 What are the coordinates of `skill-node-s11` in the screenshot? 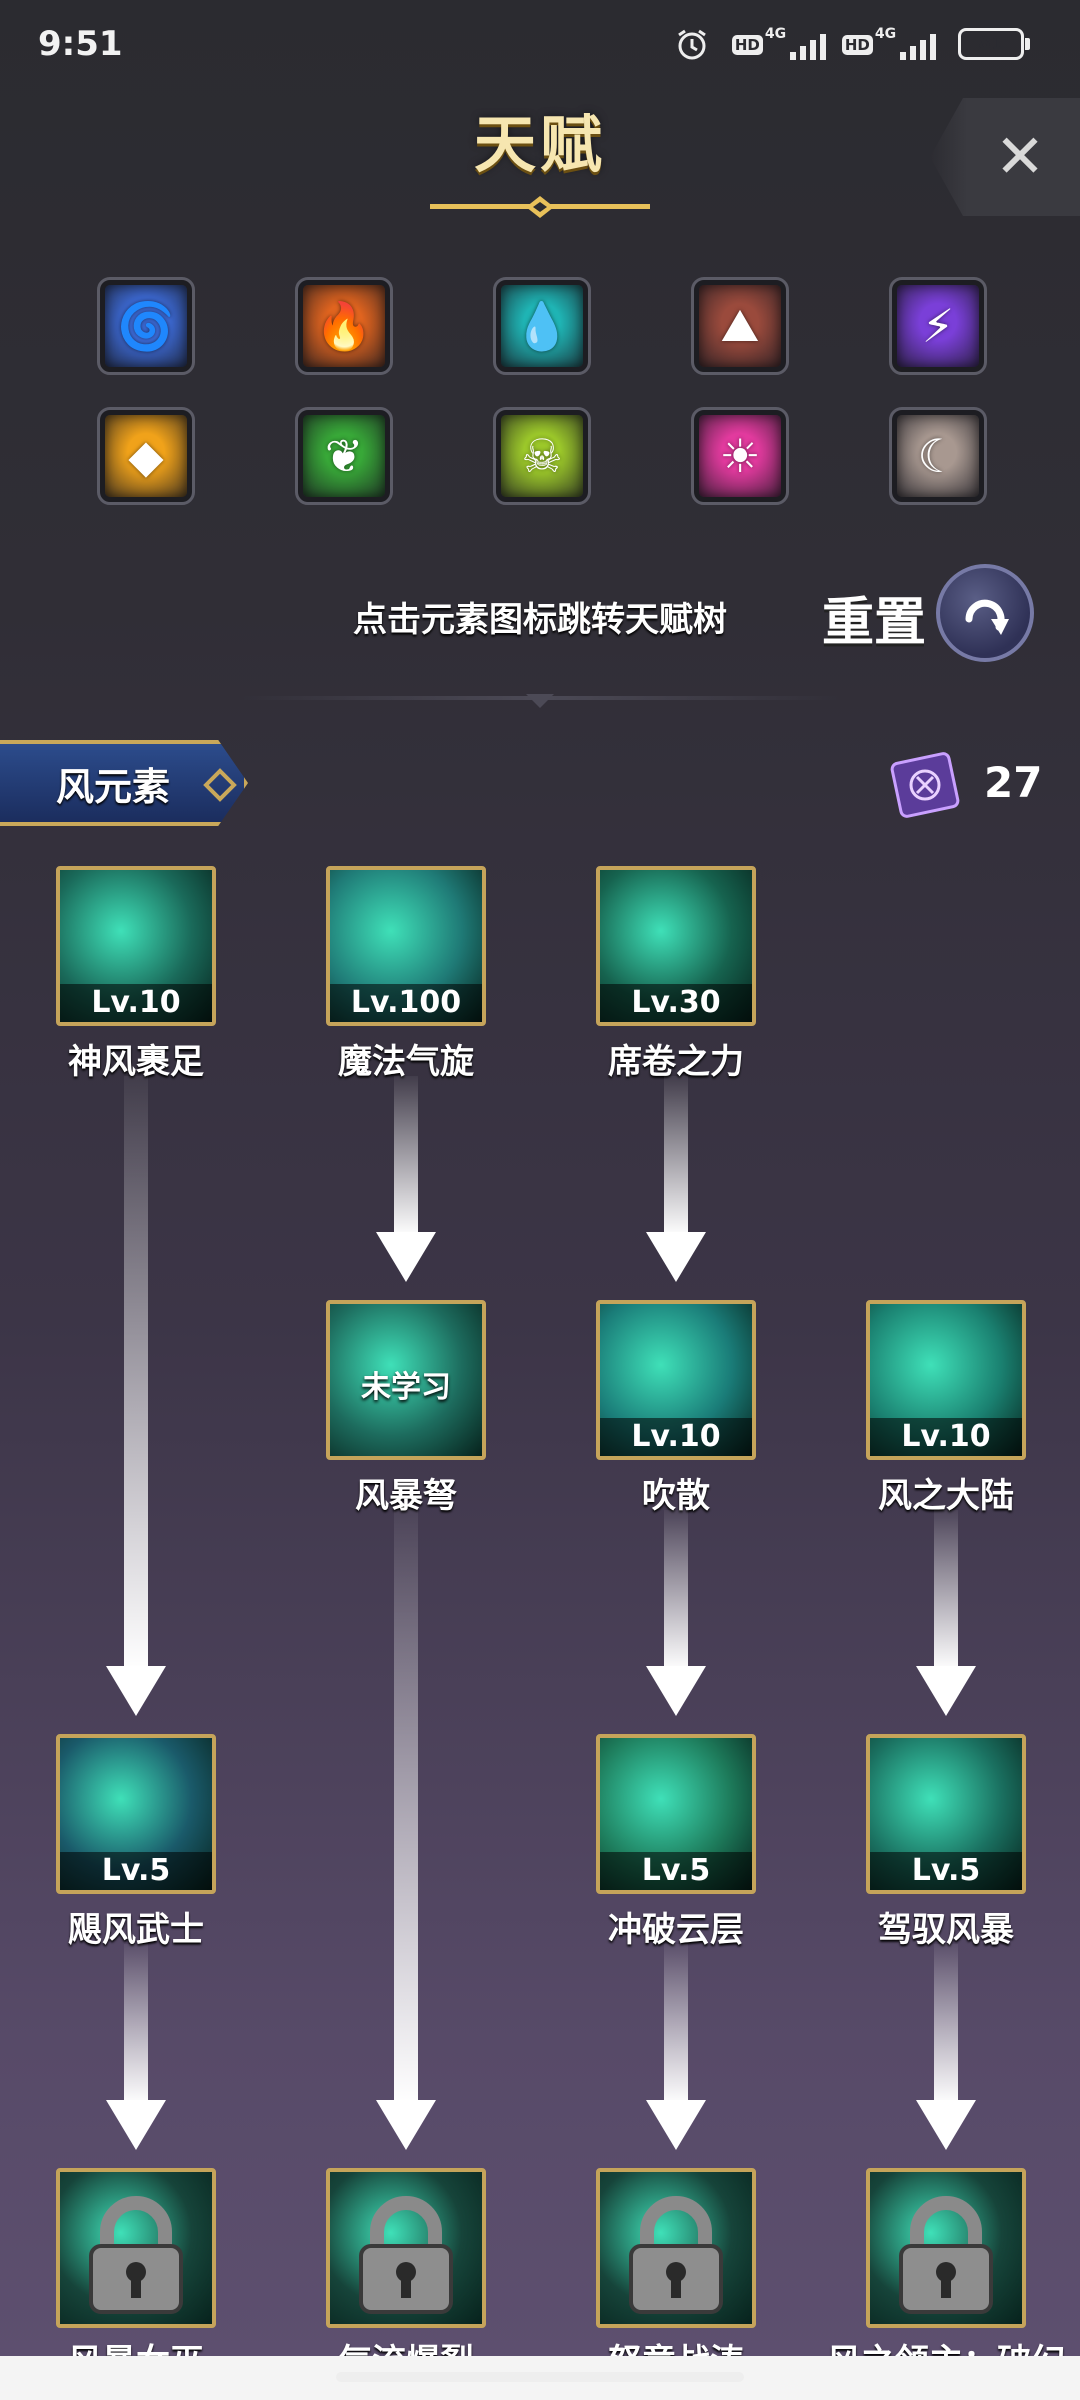 It's located at (406, 2248).